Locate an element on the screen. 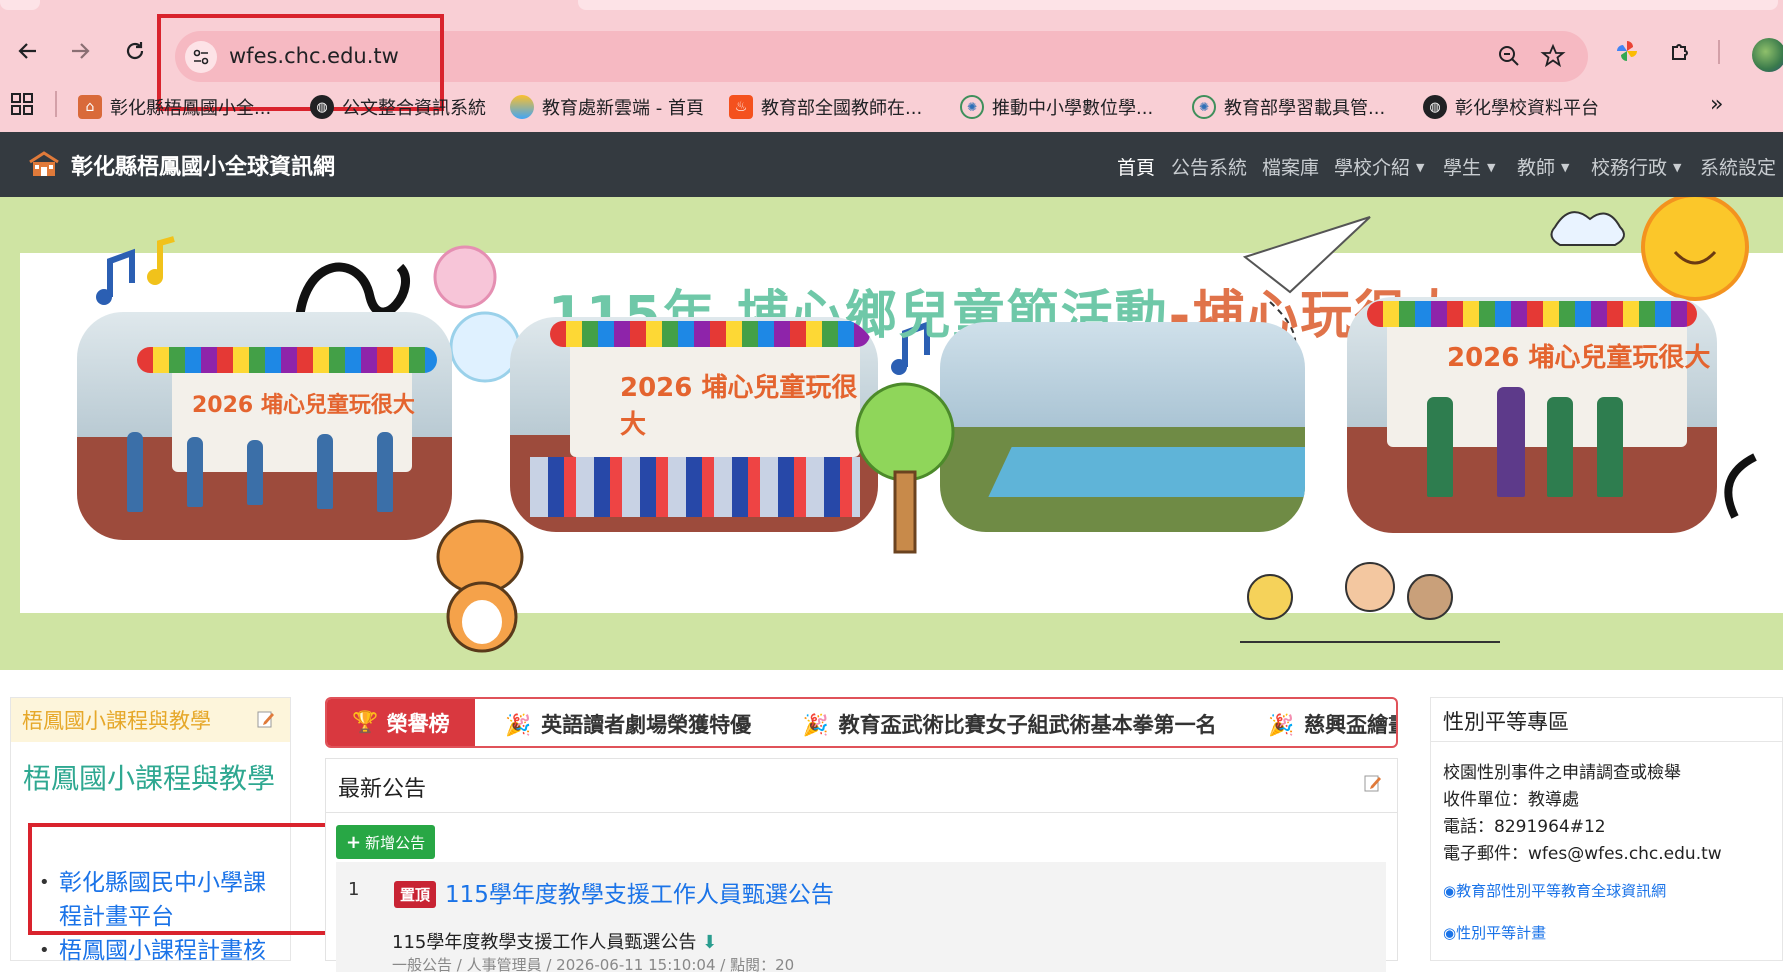  nav-home: 首頁 is located at coordinates (1136, 166).